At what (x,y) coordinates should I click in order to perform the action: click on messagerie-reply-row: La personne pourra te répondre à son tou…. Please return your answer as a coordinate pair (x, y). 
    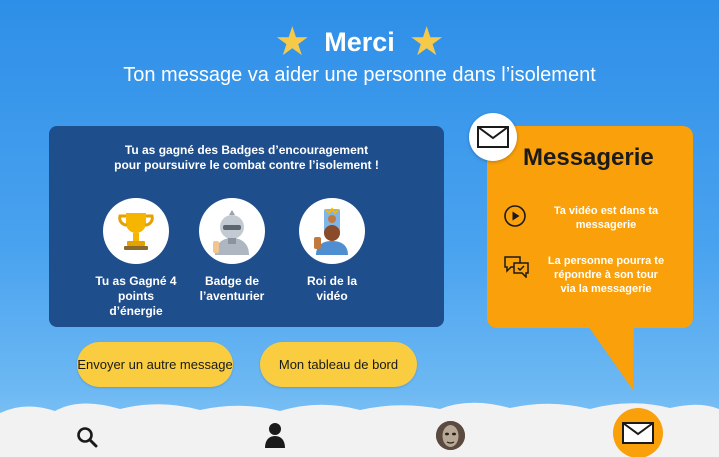
    Looking at the image, I should click on (592, 275).